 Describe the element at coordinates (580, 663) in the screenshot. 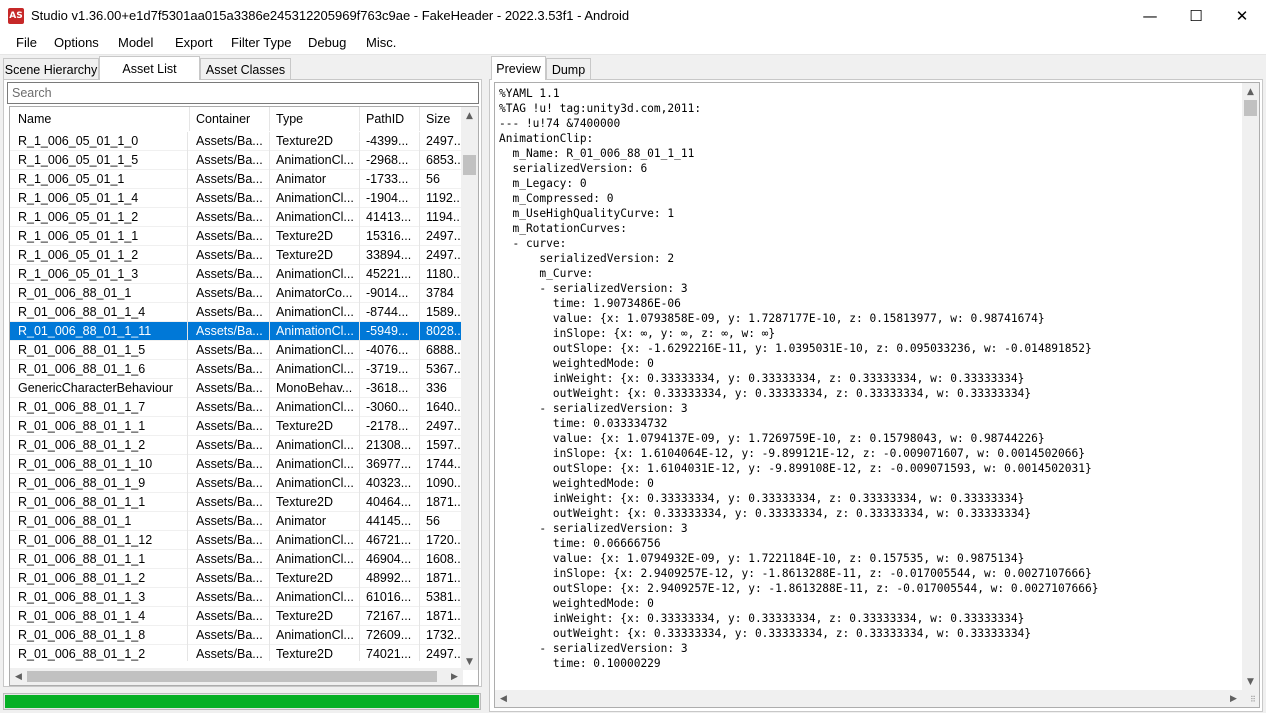

I see `preview-line: time: 0.10000229` at that location.